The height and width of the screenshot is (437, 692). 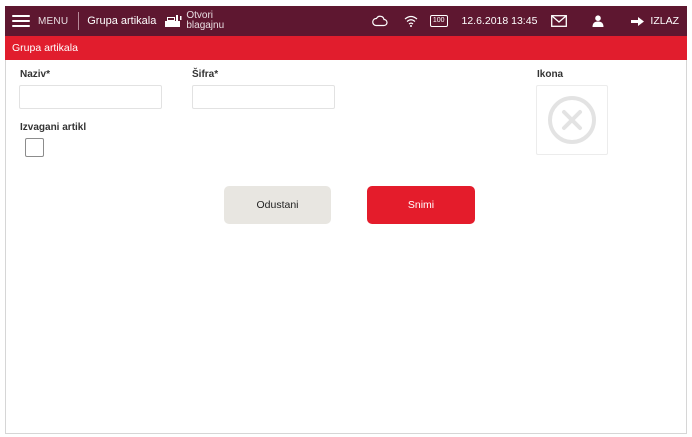 I want to click on status-area: 100 12.6.2018 13:45 IZLAZ, so click(x=529, y=21).